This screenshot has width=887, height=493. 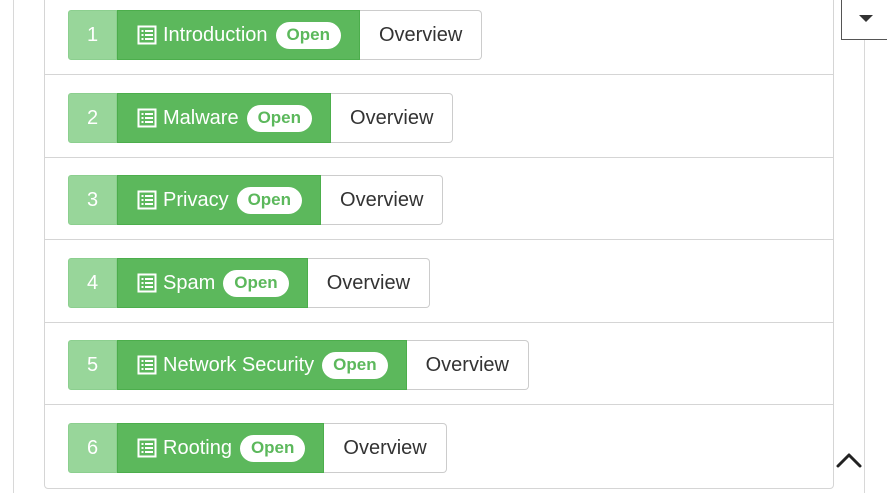 I want to click on module-number: 6, so click(x=92, y=448).